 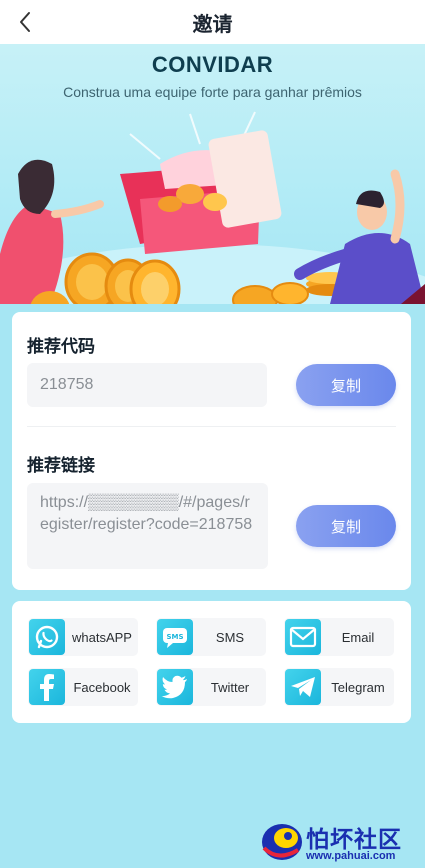 What do you see at coordinates (61, 347) in the screenshot?
I see `referral-code-label: 推荐代码` at bounding box center [61, 347].